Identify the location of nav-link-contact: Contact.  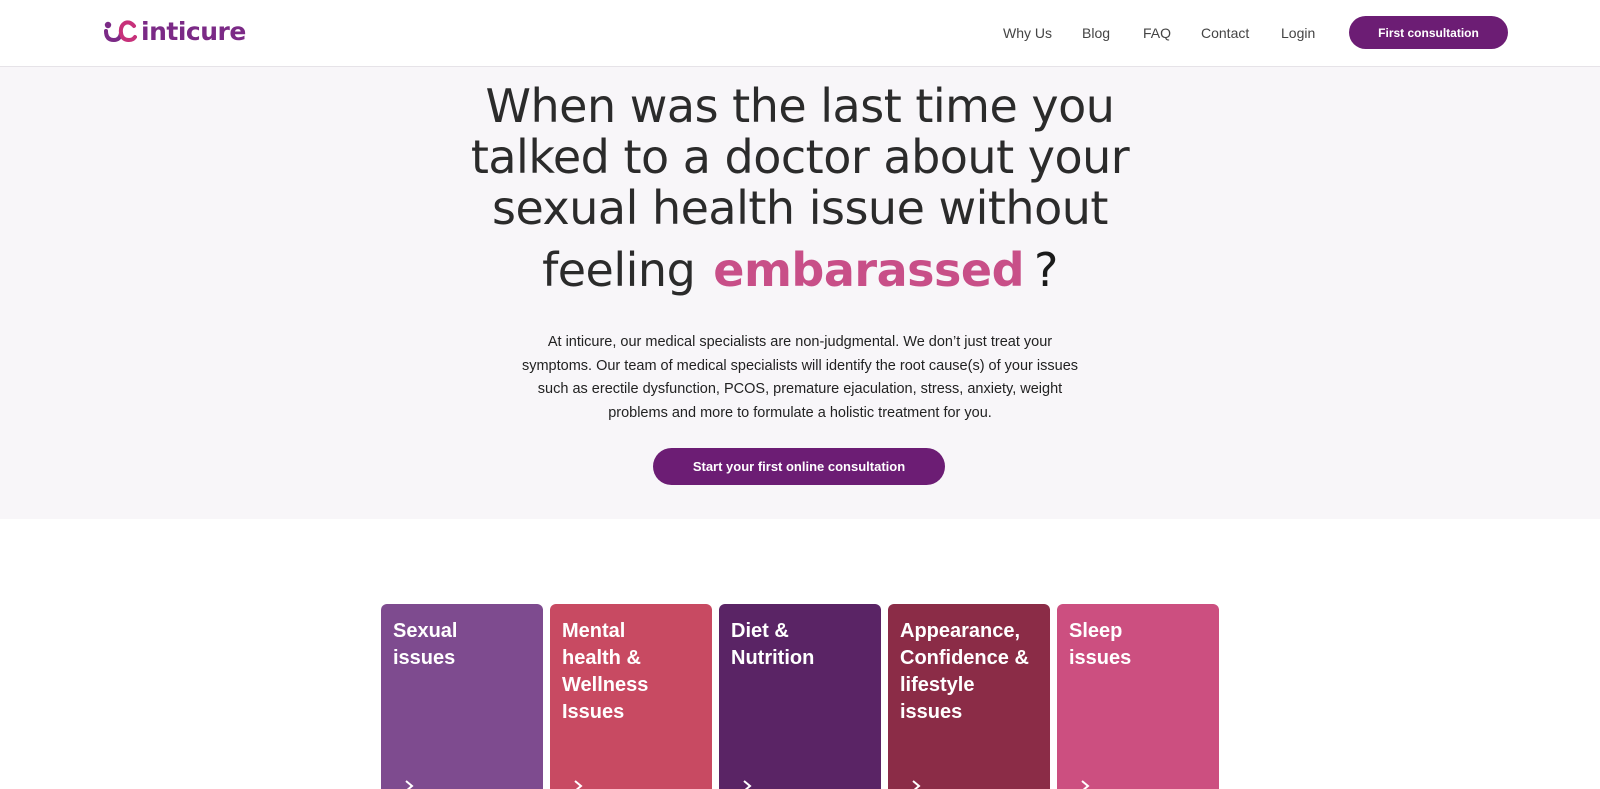
(1225, 33).